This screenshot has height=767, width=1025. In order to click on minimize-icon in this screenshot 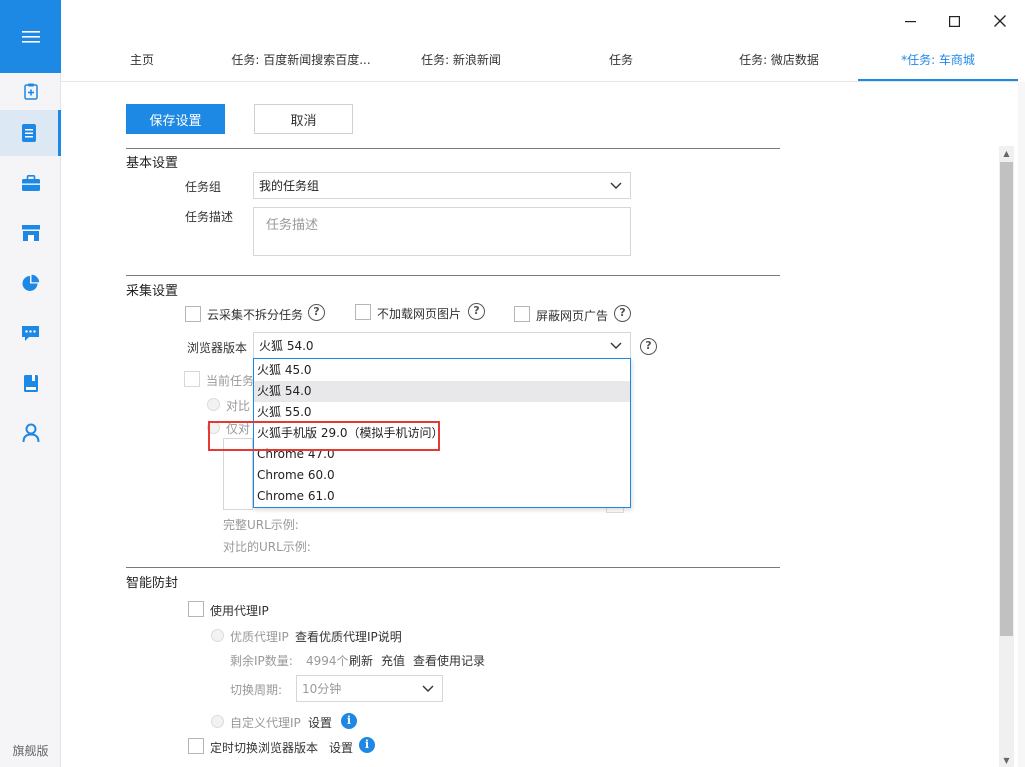, I will do `click(910, 21)`.